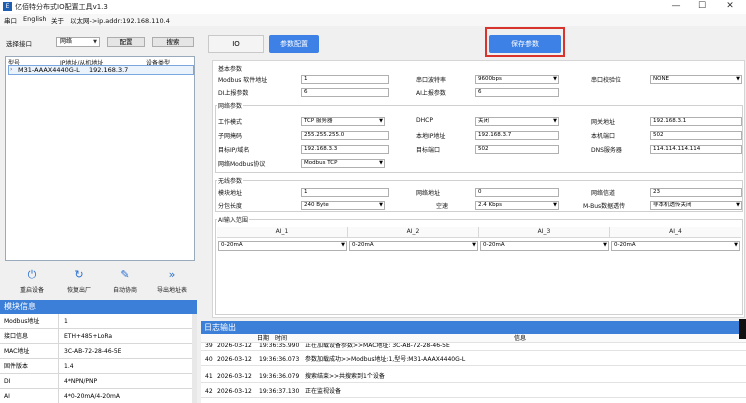 The height and width of the screenshot is (403, 746). I want to click on device-model: M31-AAAX4440G-L, so click(49, 70).